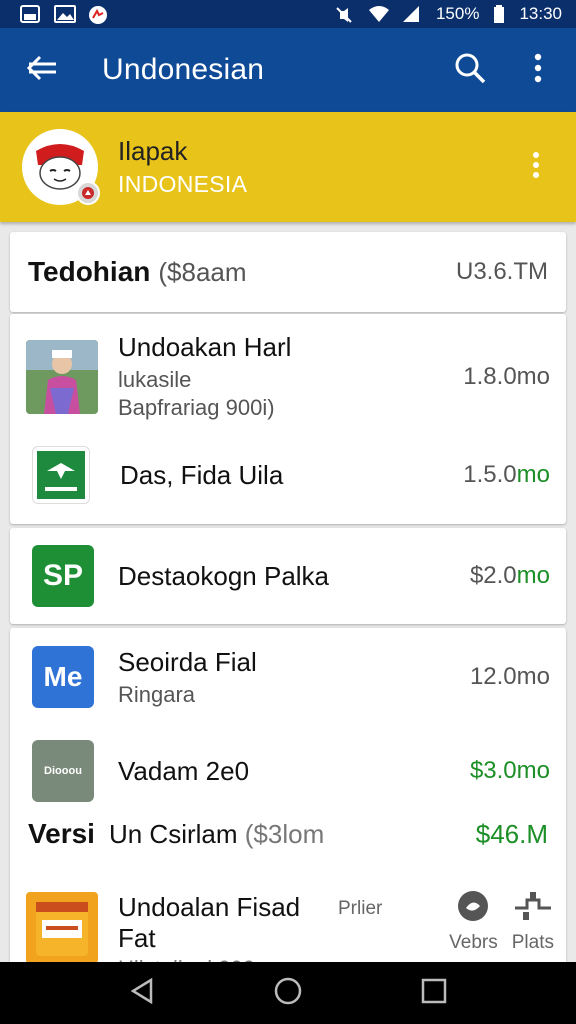 The height and width of the screenshot is (1024, 576). I want to click on back-button, so click(42, 70).